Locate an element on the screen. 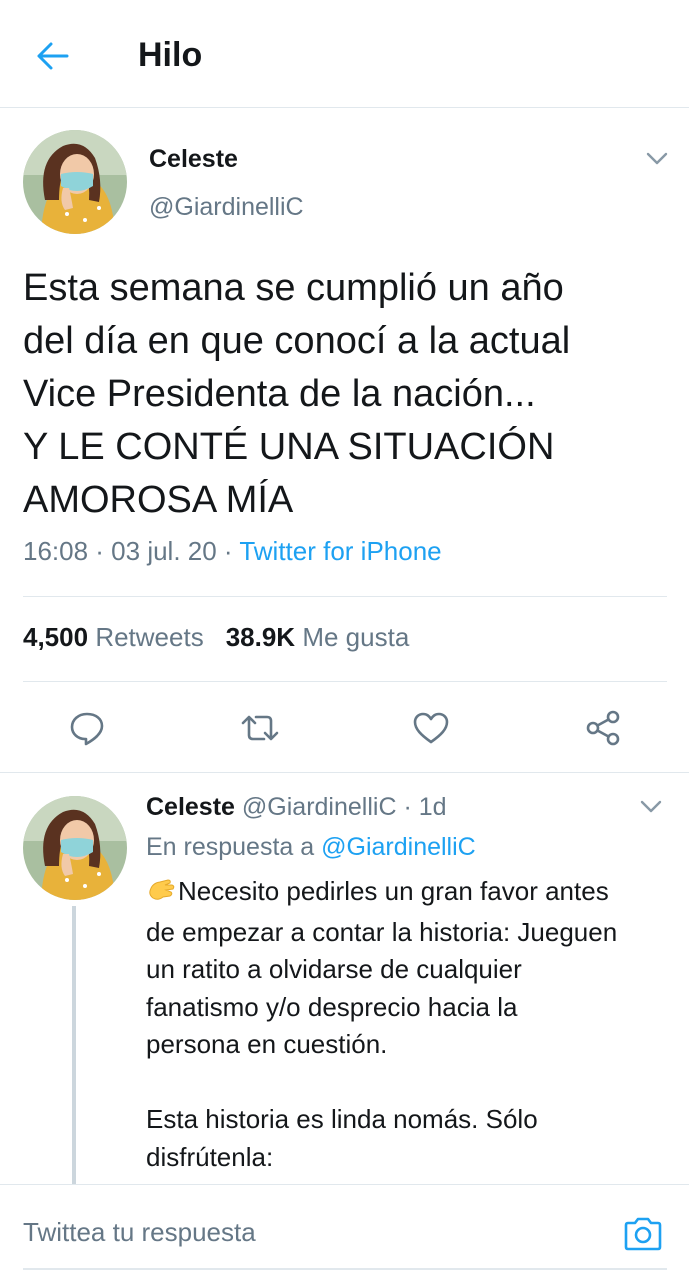 Image resolution: width=689 pixels, height=1280 pixels. back-button is located at coordinates (52, 56).